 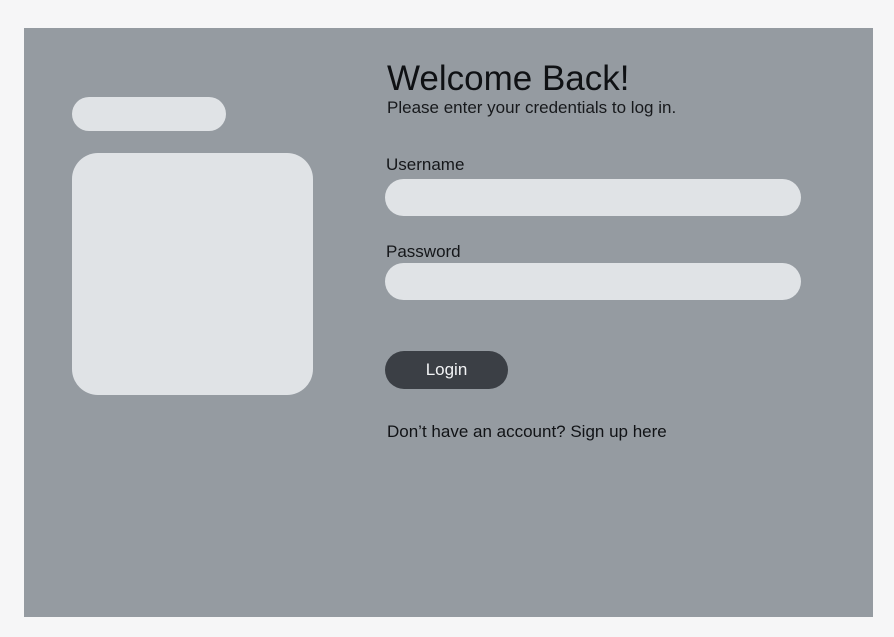 I want to click on placeholder-image, so click(x=192, y=274).